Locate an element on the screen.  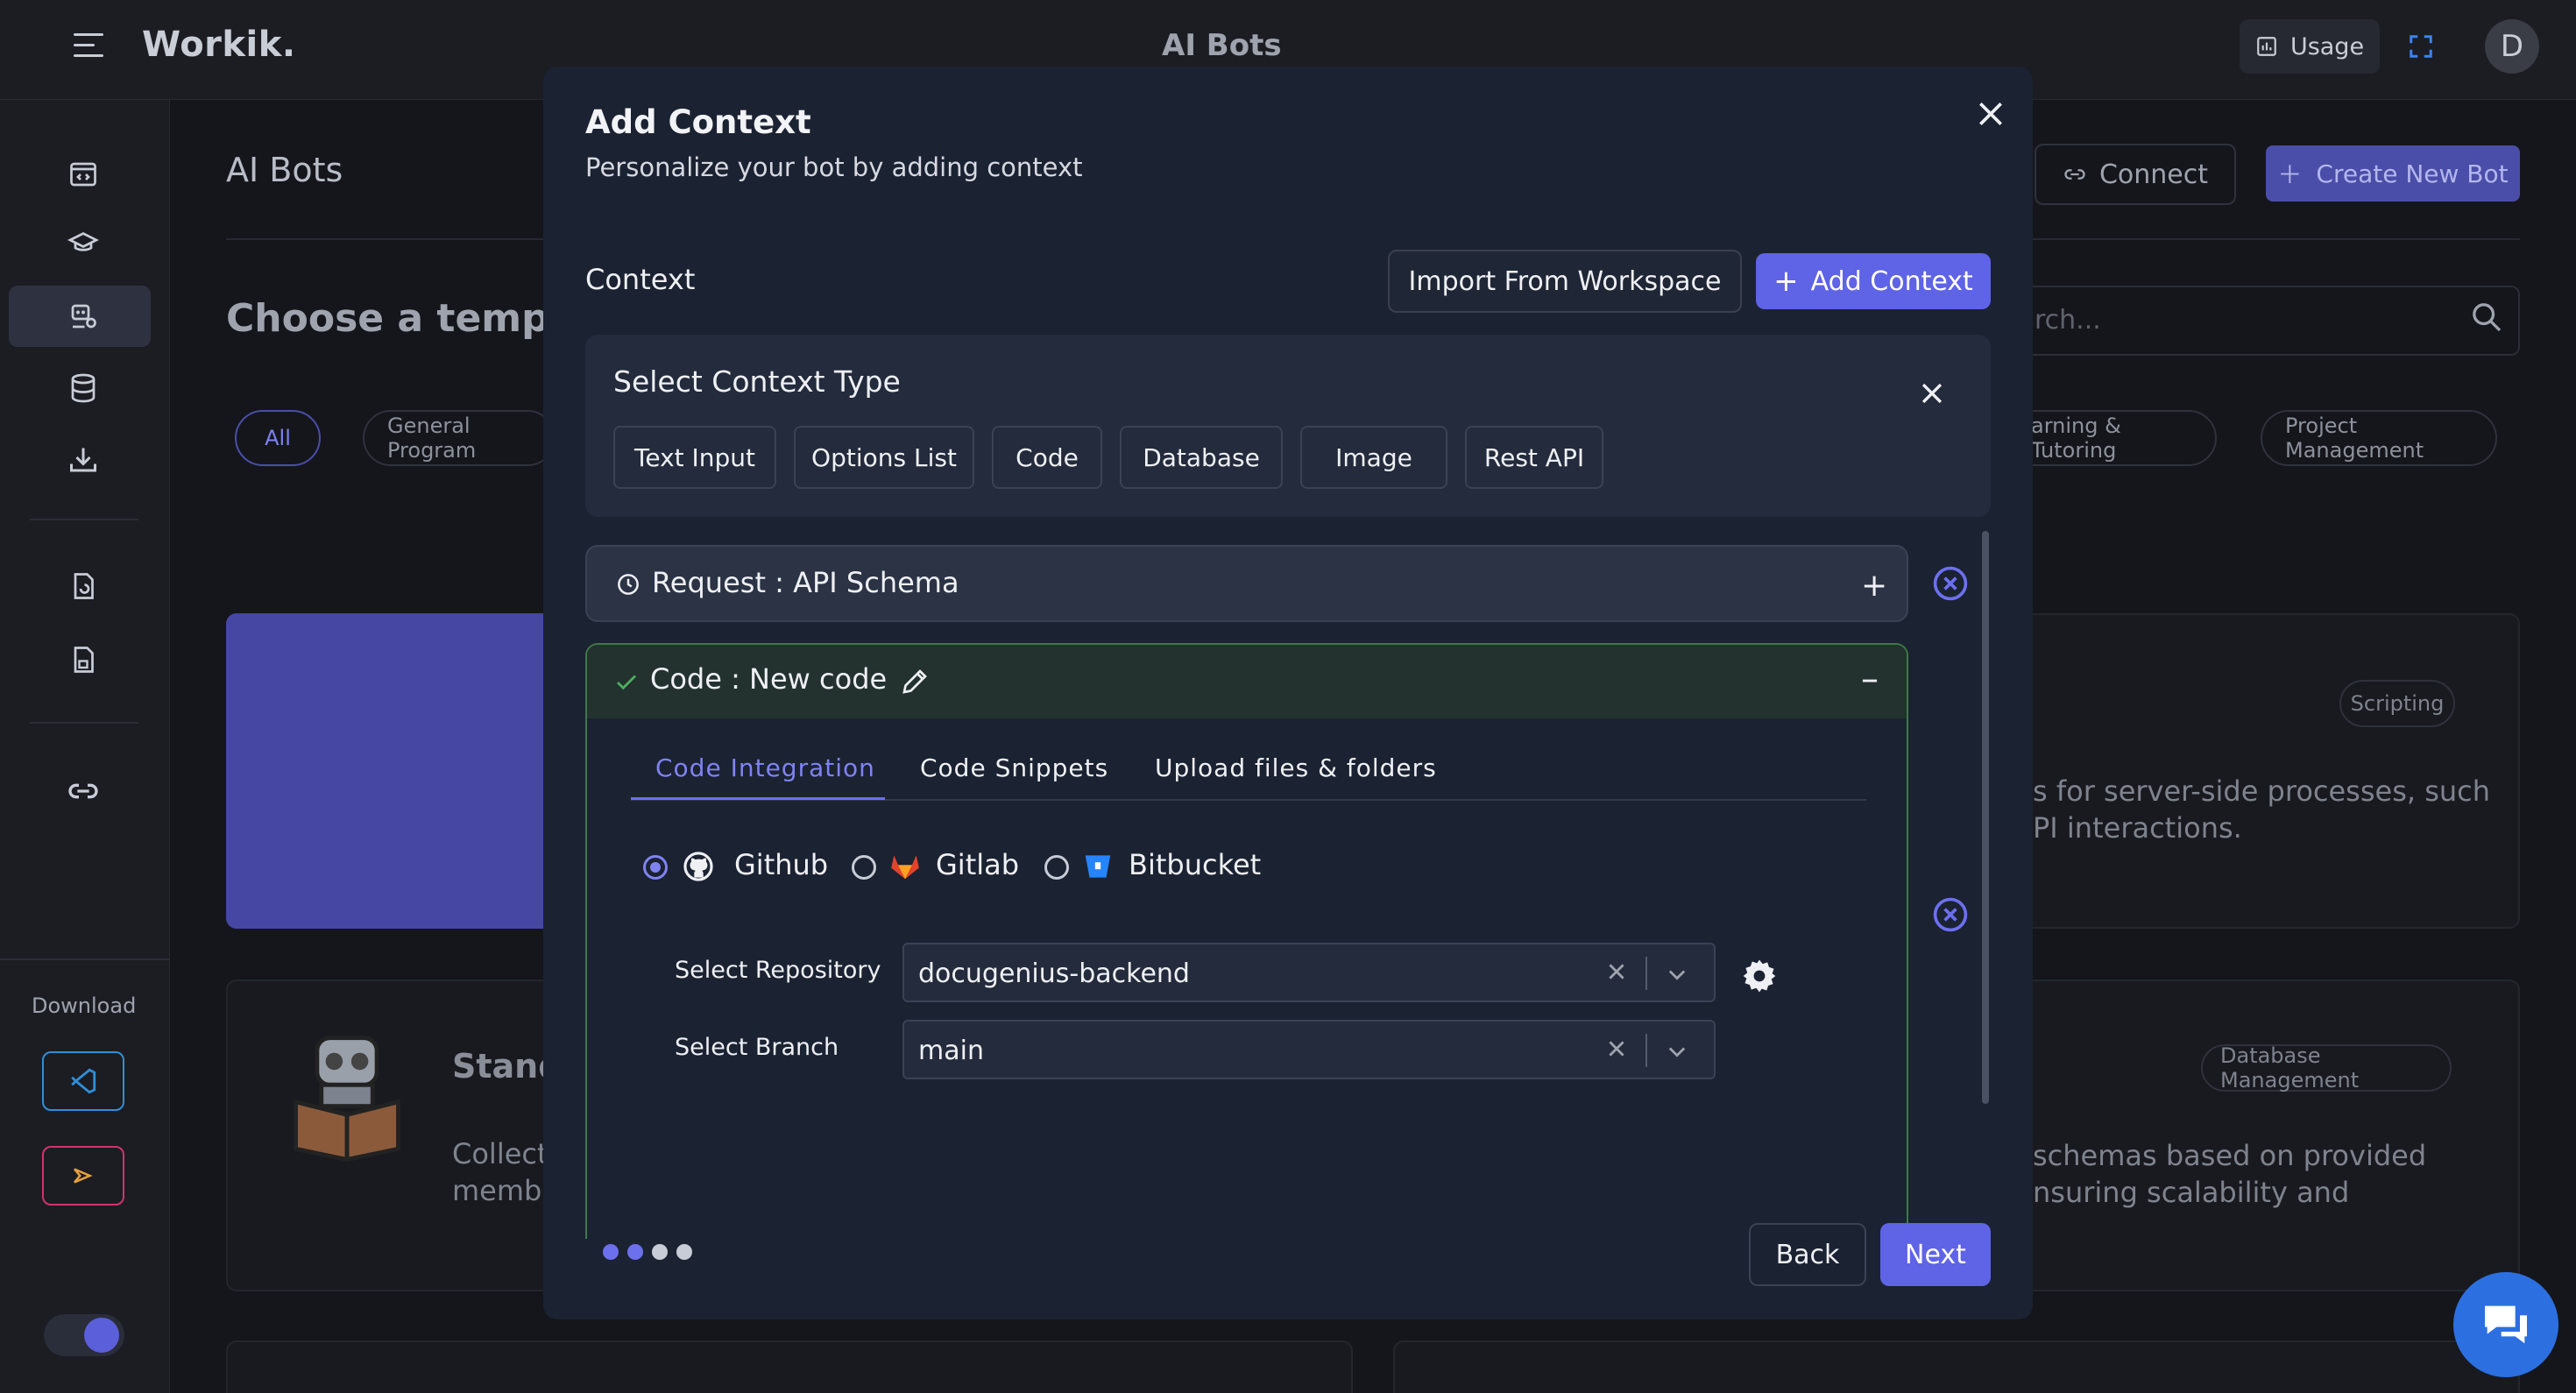
sidebar-item-integrations is located at coordinates (83, 791).